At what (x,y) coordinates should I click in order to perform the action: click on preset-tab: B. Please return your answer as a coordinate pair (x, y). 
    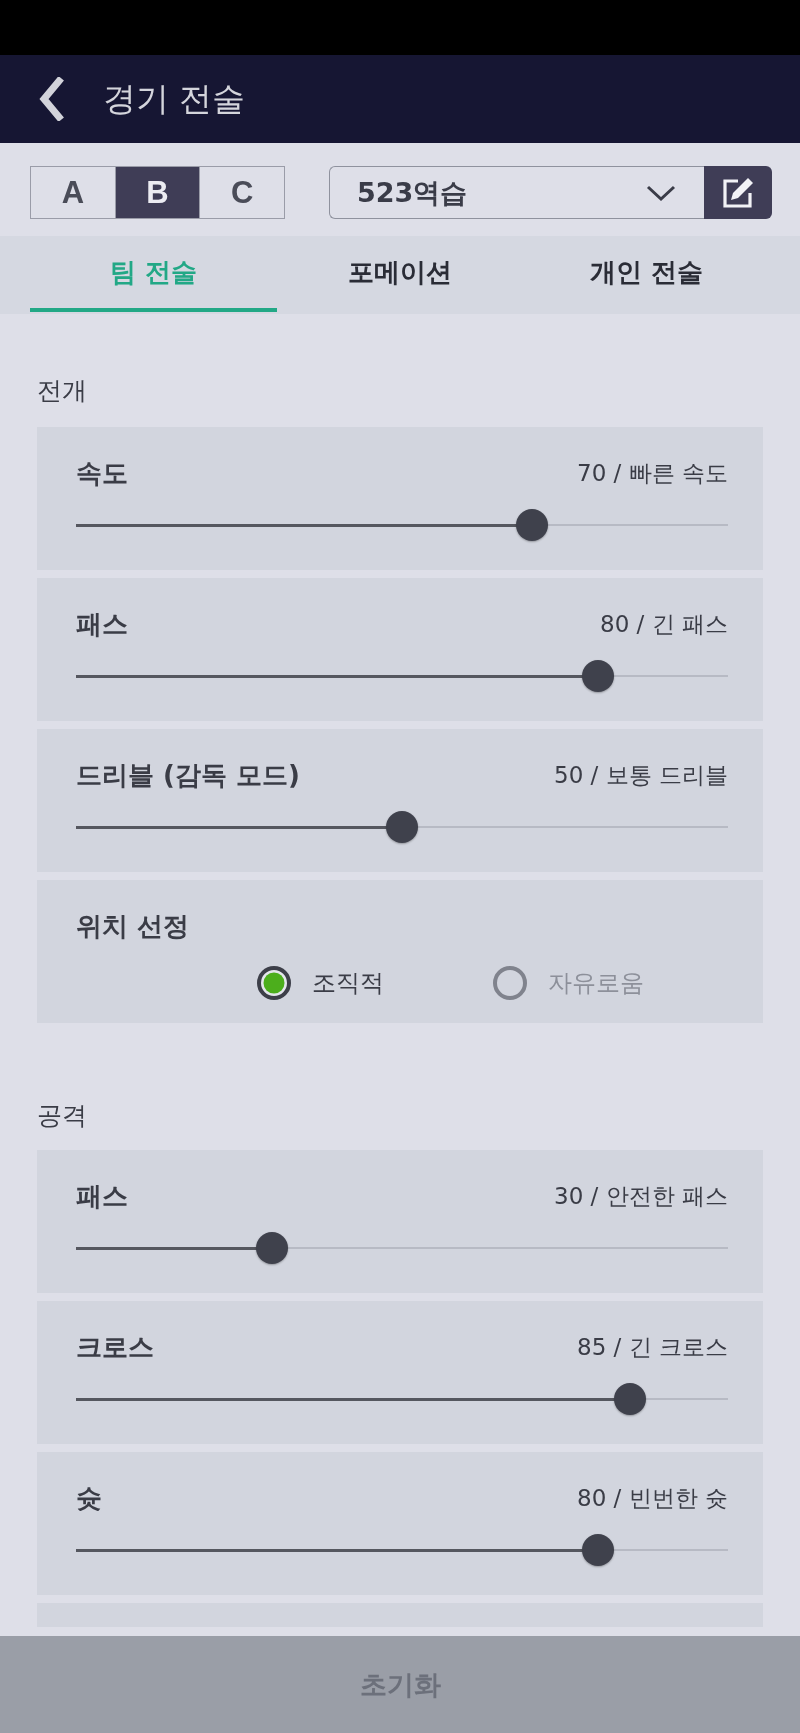
    Looking at the image, I should click on (157, 192).